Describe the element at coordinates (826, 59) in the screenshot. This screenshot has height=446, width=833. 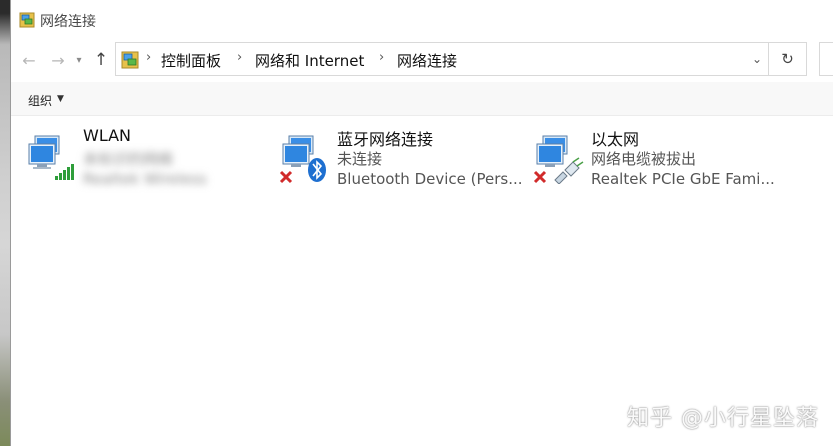
I see `search-input` at that location.